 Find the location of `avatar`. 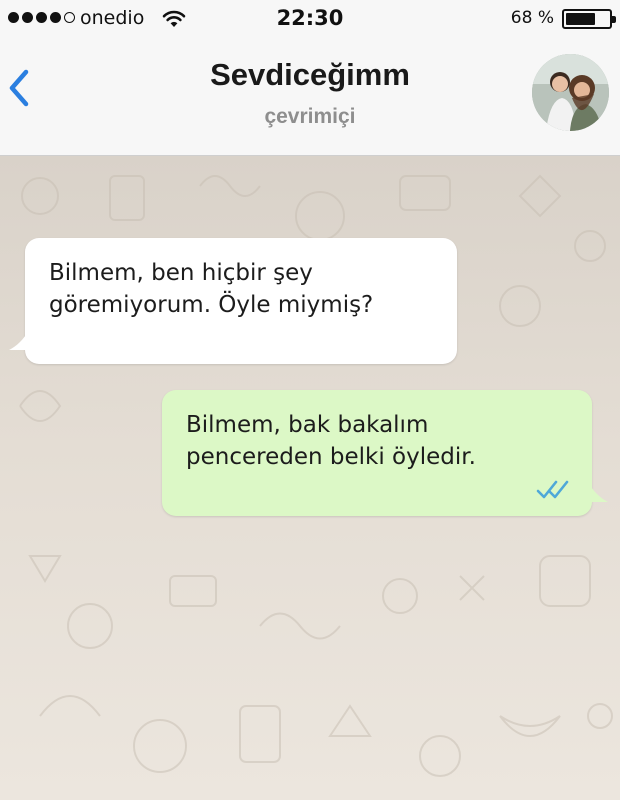

avatar is located at coordinates (570, 92).